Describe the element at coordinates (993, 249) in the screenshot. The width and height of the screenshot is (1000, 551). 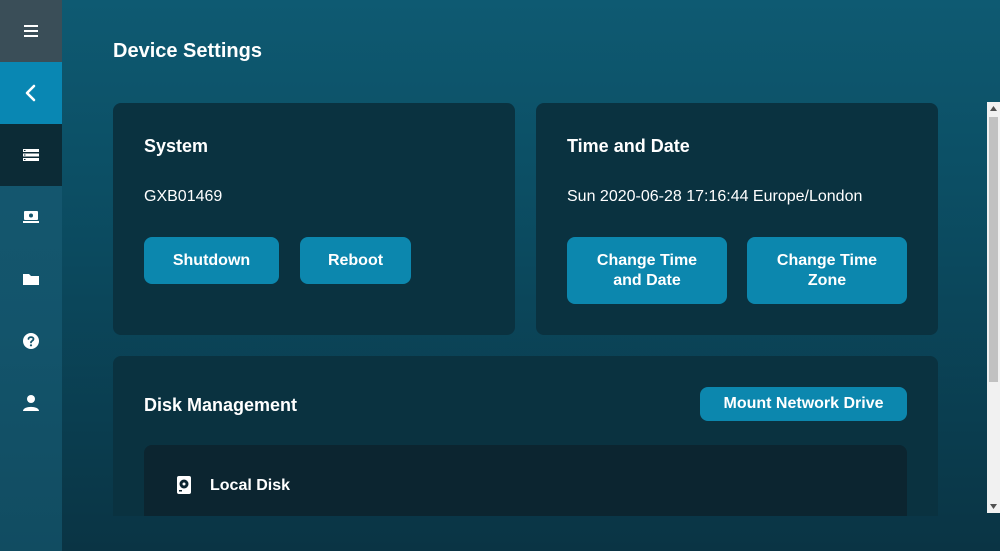
I see `scroll-thumb` at that location.